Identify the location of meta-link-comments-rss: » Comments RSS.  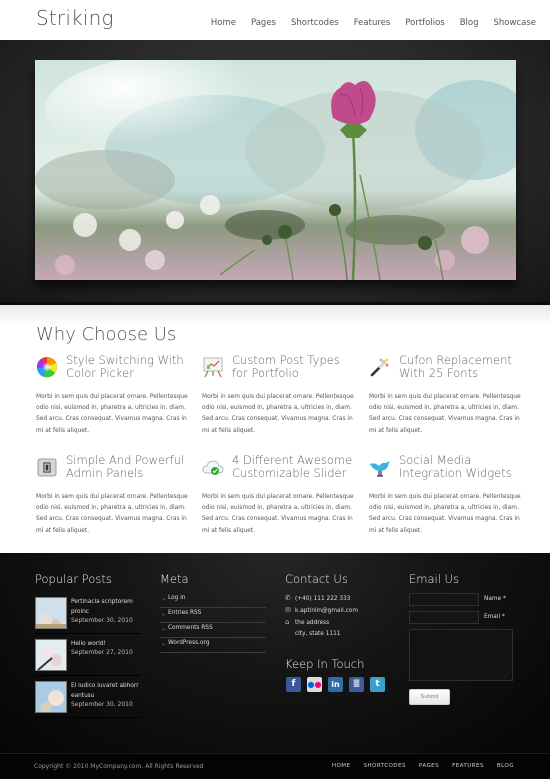
(213, 630).